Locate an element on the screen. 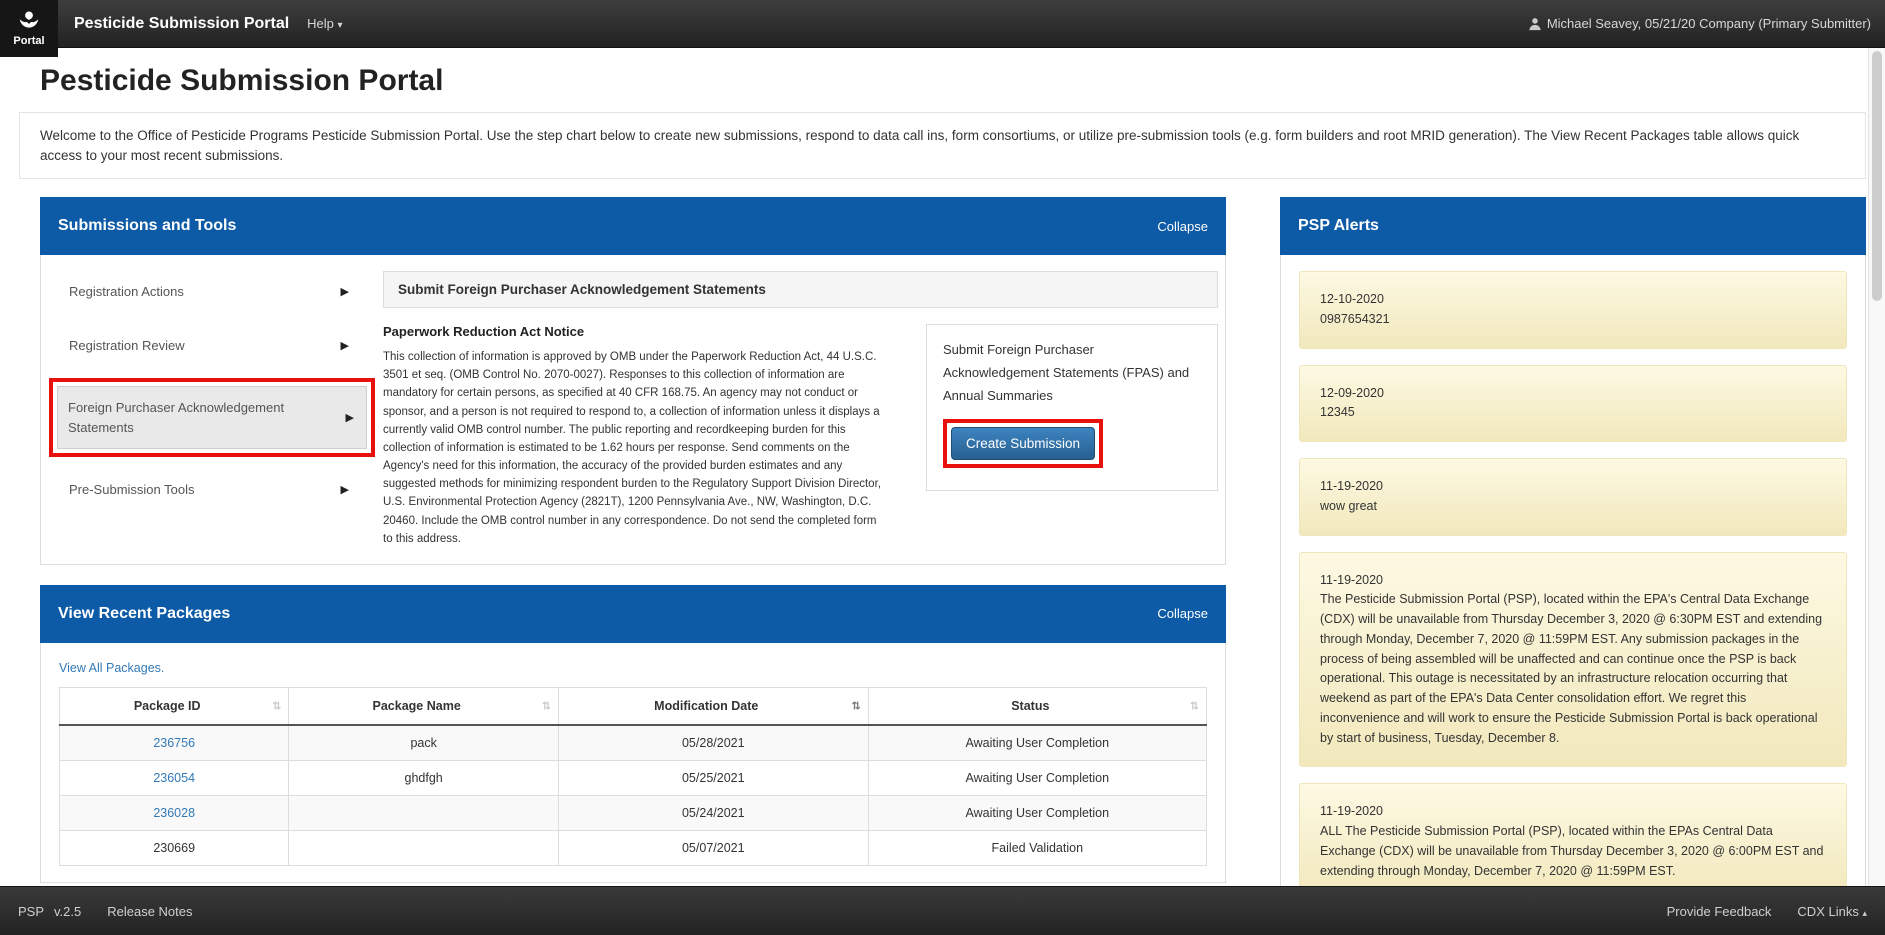 The width and height of the screenshot is (1885, 935). column-header-label: Status is located at coordinates (1030, 705).